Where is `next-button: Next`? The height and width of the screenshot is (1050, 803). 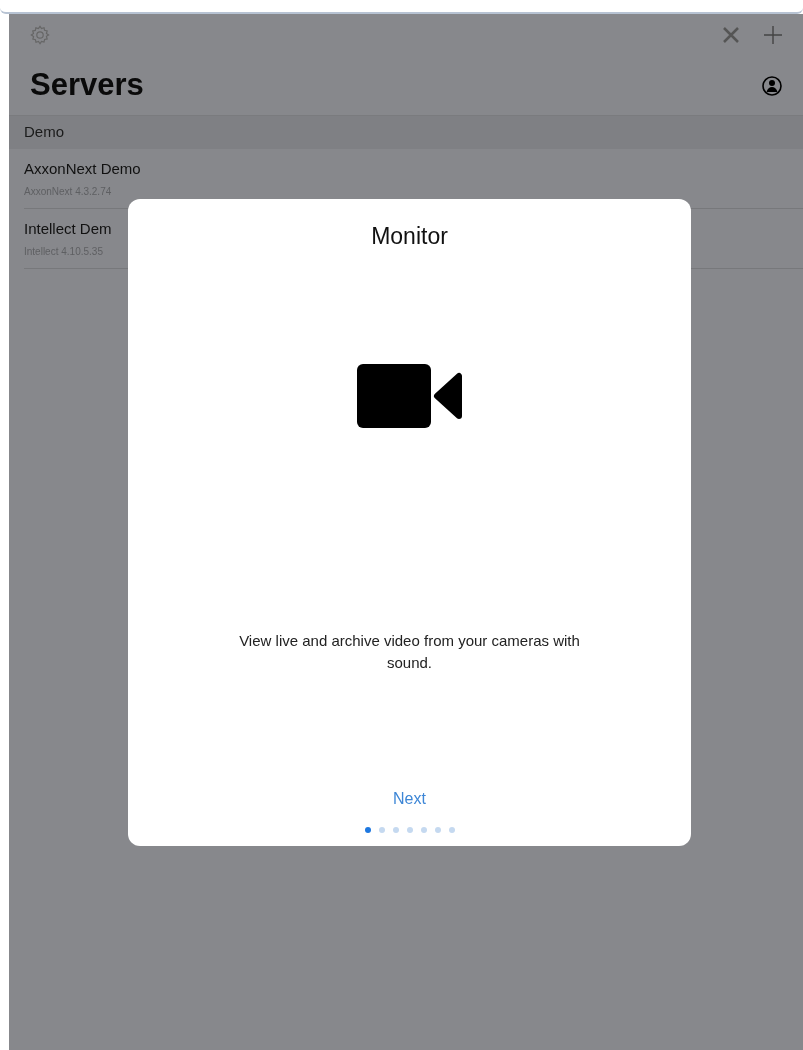
next-button: Next is located at coordinates (409, 798).